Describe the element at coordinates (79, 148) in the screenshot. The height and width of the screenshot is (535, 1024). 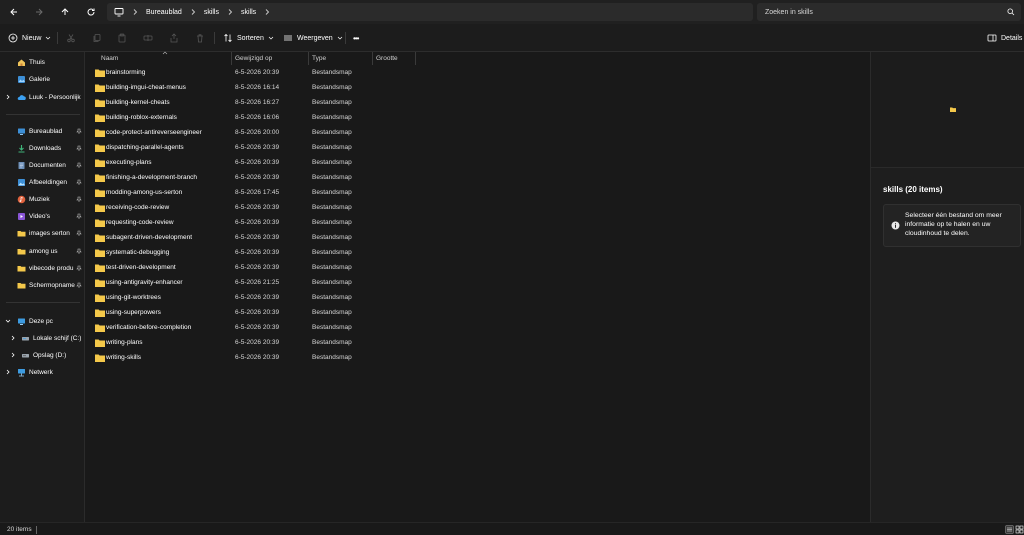
I see `pin-icon` at that location.